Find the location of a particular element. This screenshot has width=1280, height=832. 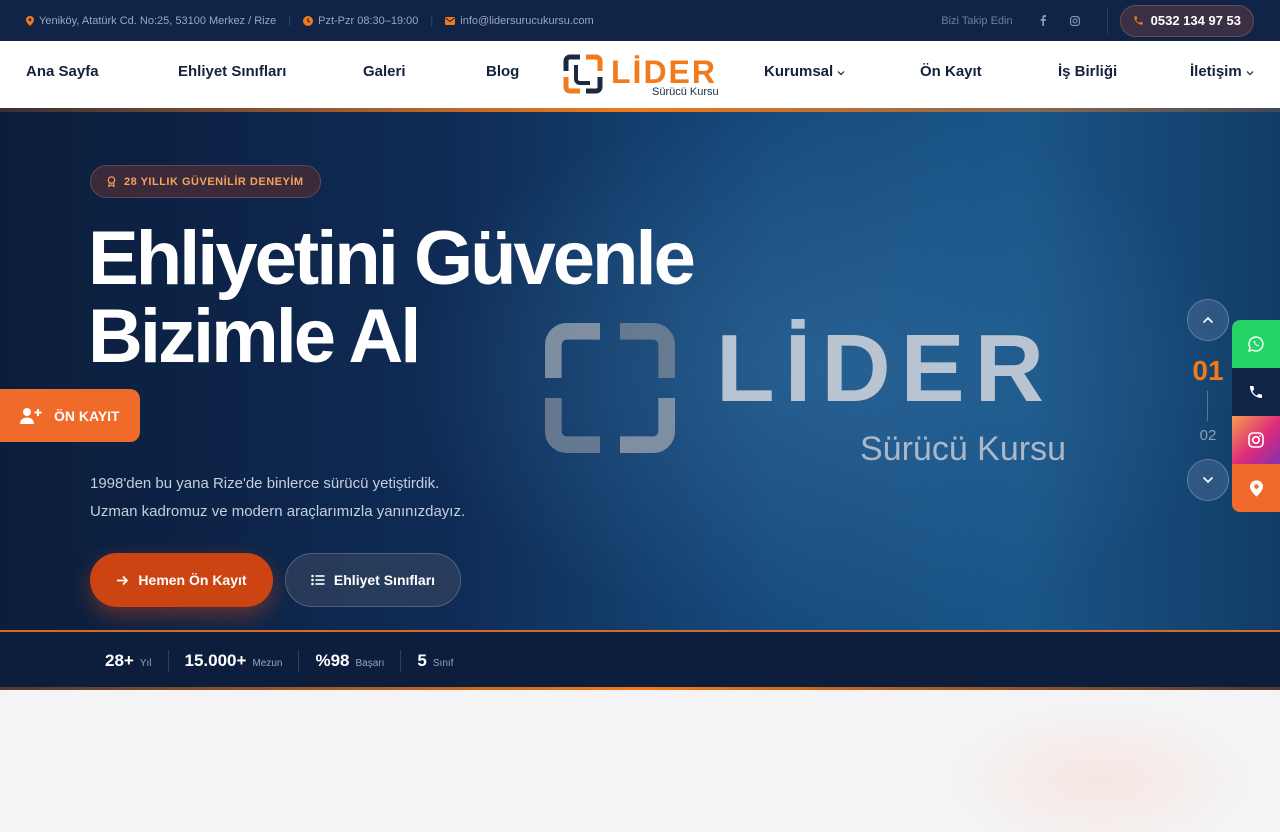

chevron-up-icon is located at coordinates (1208, 320).